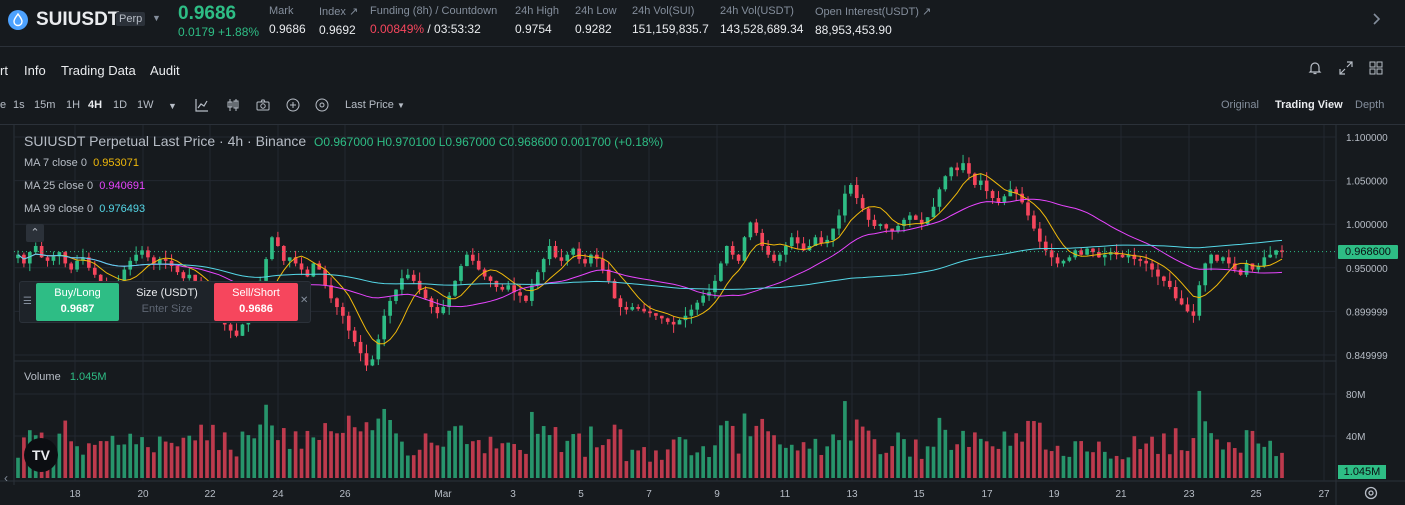  I want to click on time-tick-label: Mar, so click(443, 494).